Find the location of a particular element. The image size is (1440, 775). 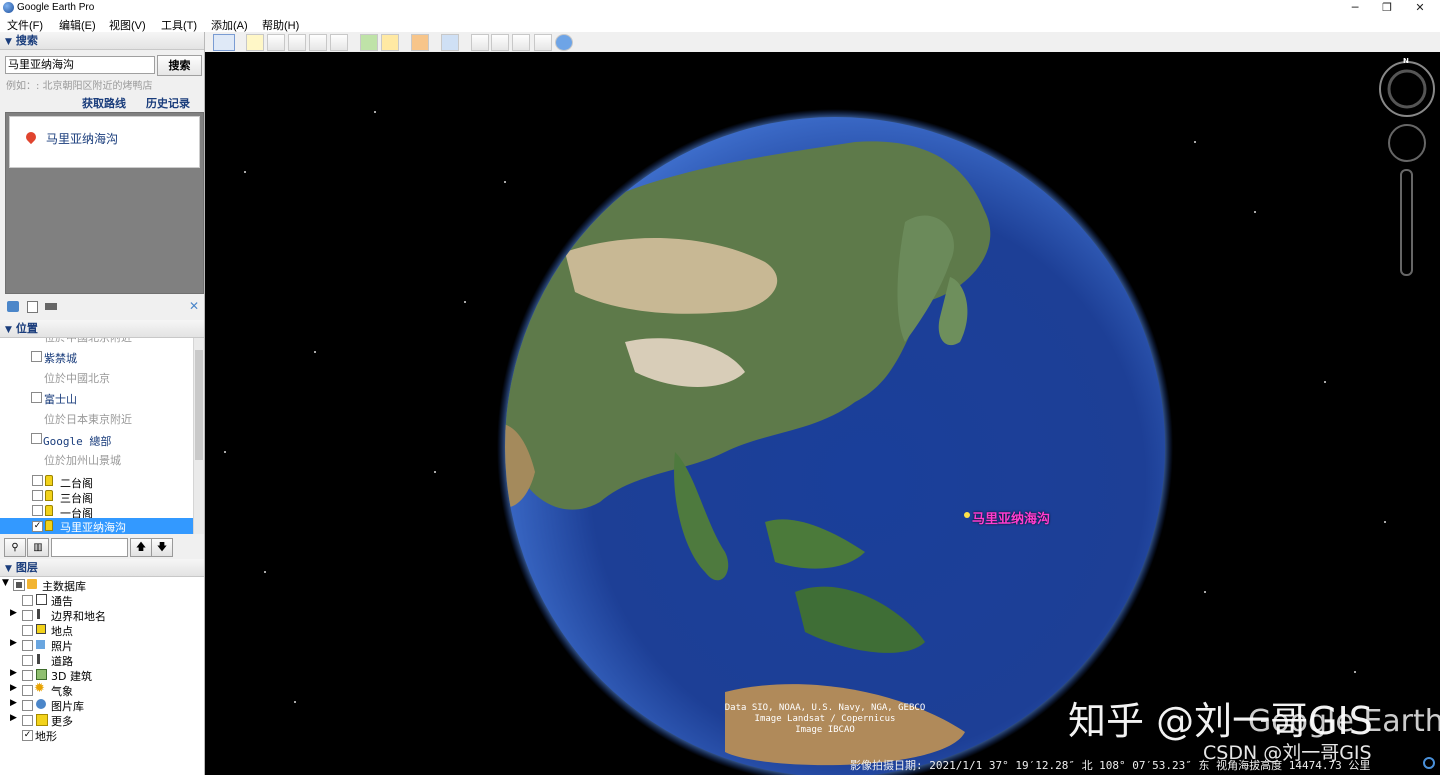

save-image-icon is located at coordinates (521, 42).